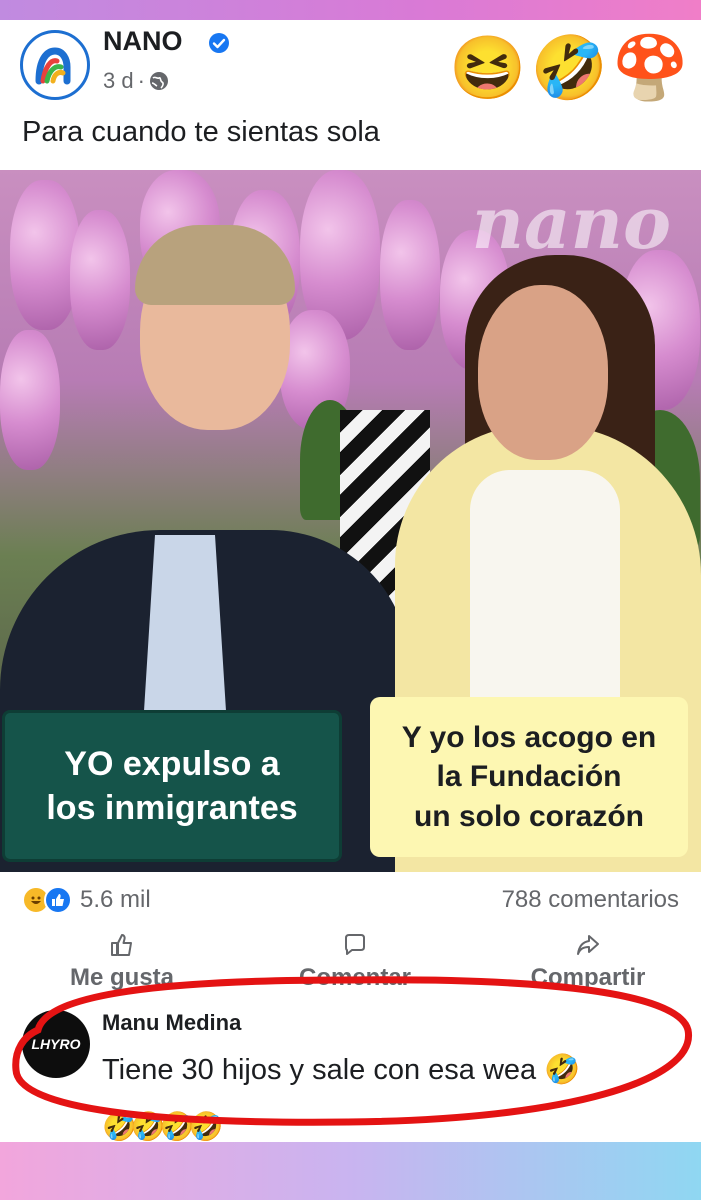 Image resolution: width=701 pixels, height=1200 pixels. What do you see at coordinates (650, 68) in the screenshot?
I see `mushroom-emoji-icon: 🍄` at bounding box center [650, 68].